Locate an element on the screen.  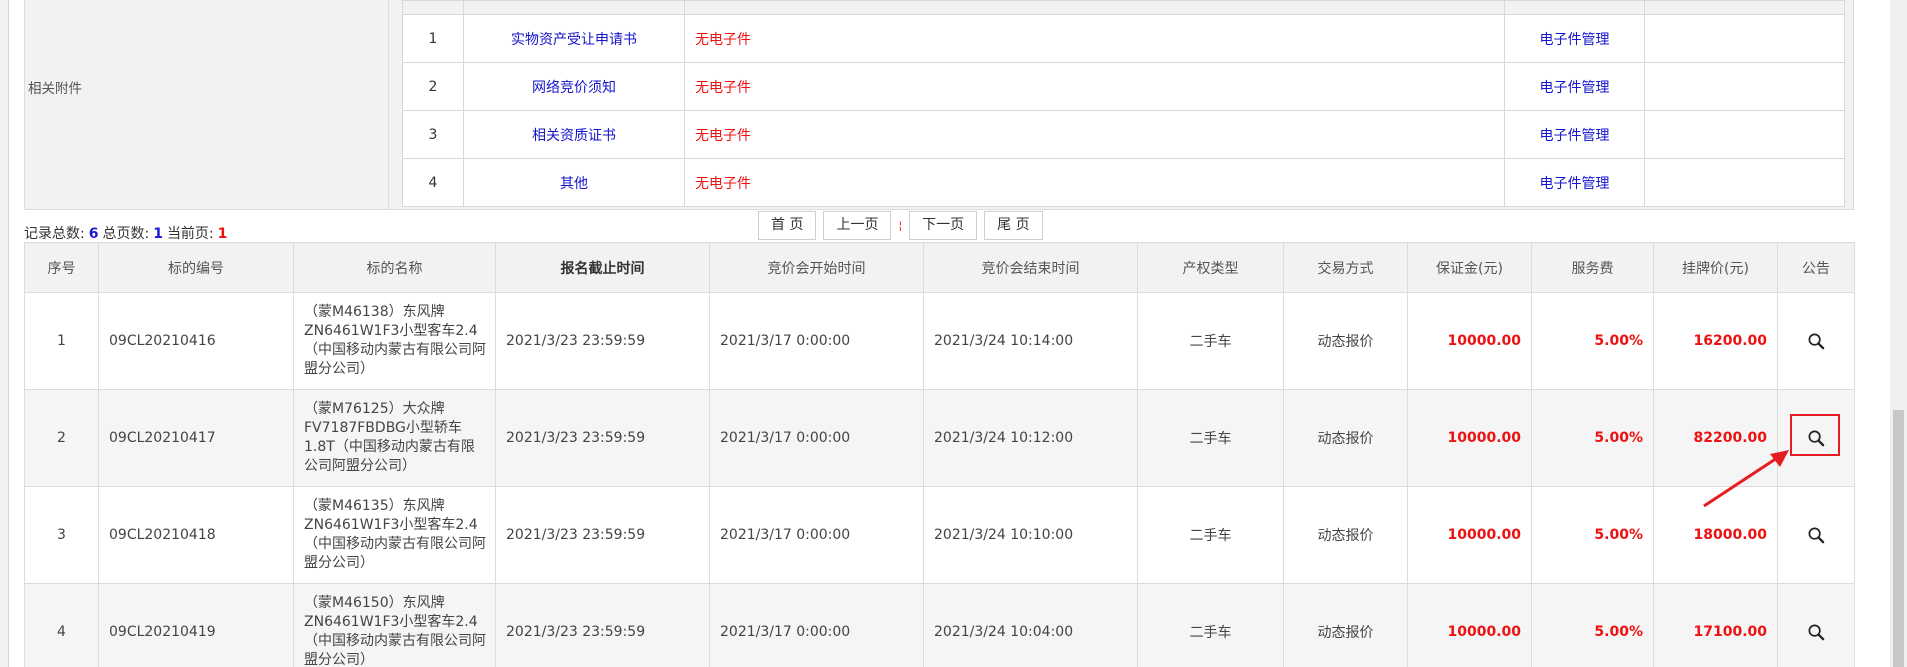
col-header-fee: 服务费 is located at coordinates (1592, 267).